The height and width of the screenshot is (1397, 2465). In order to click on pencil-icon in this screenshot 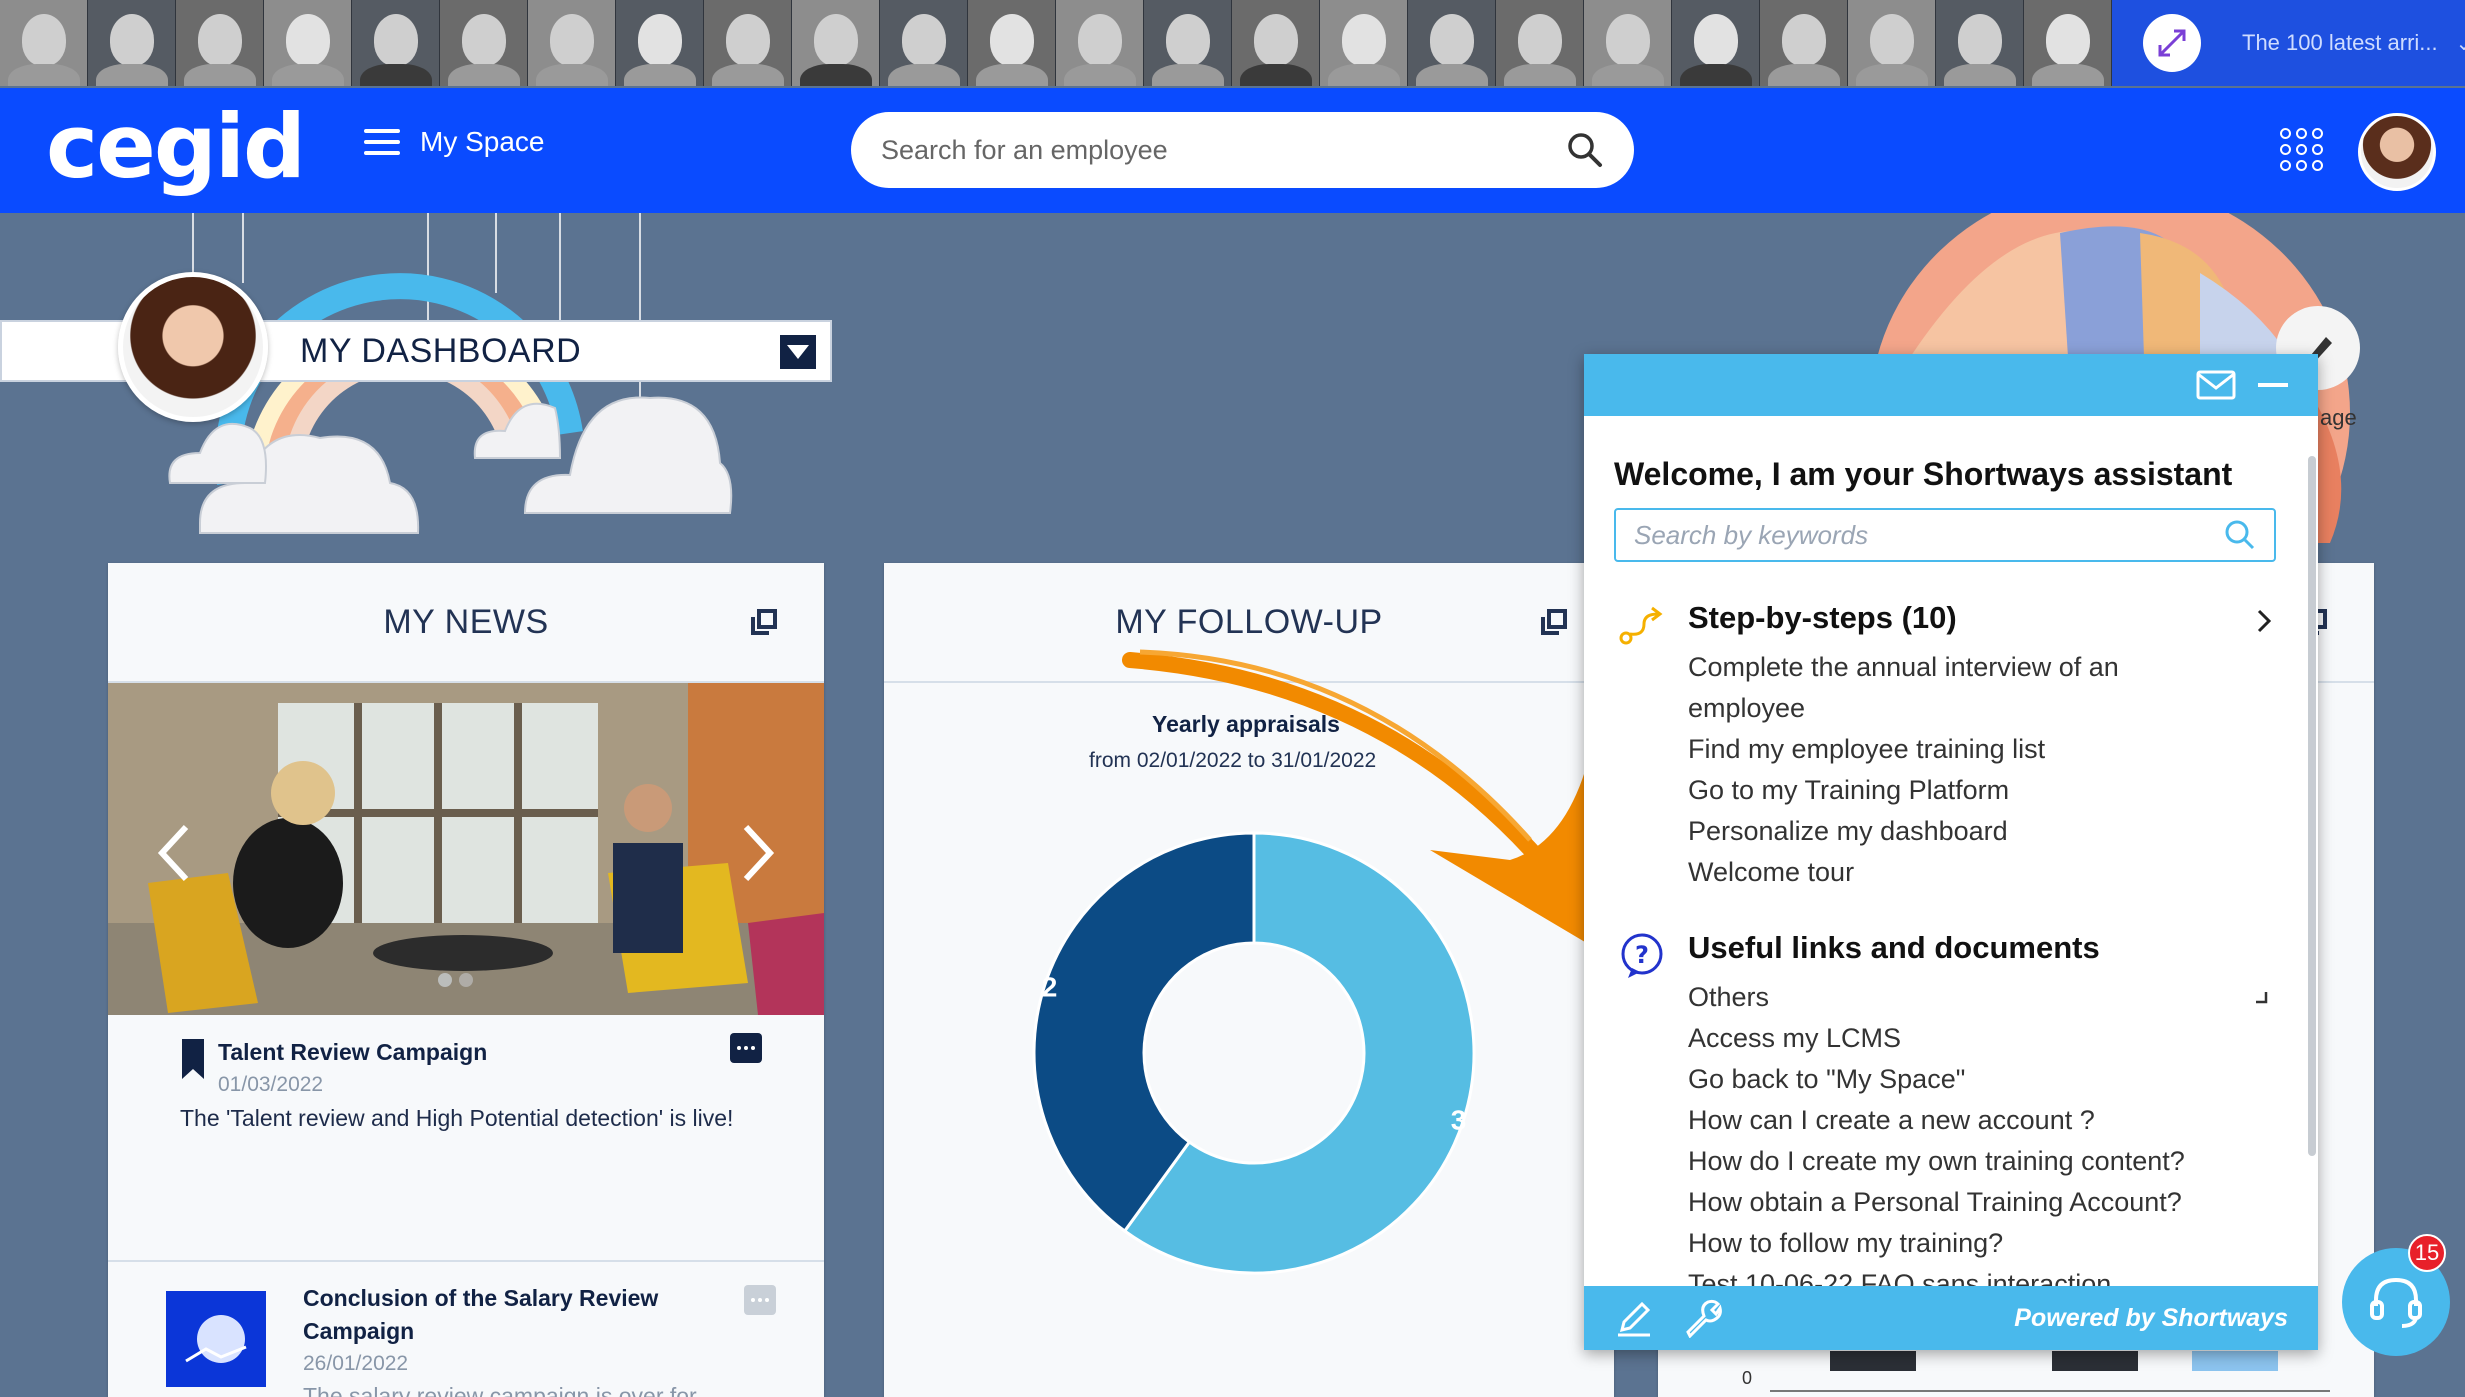, I will do `click(1634, 1318)`.